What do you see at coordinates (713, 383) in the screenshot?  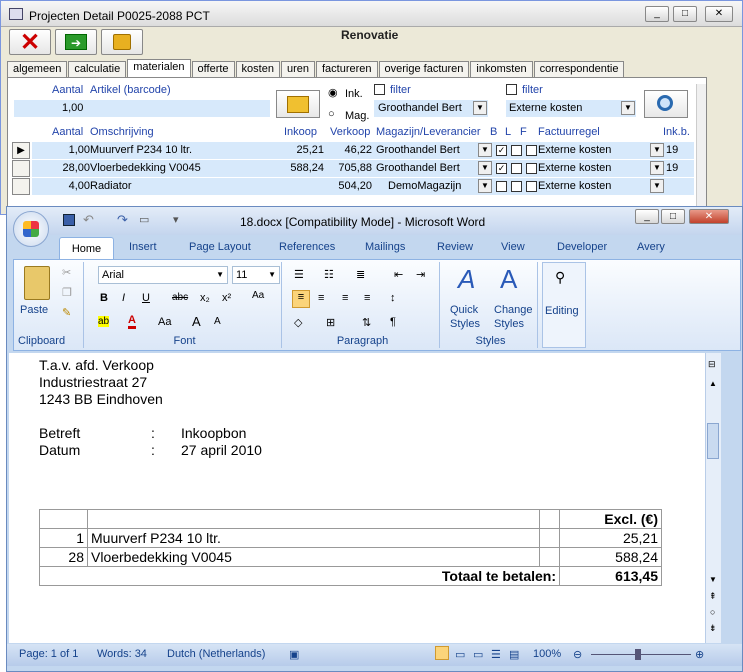 I see `scroll-up-icon: ▲` at bounding box center [713, 383].